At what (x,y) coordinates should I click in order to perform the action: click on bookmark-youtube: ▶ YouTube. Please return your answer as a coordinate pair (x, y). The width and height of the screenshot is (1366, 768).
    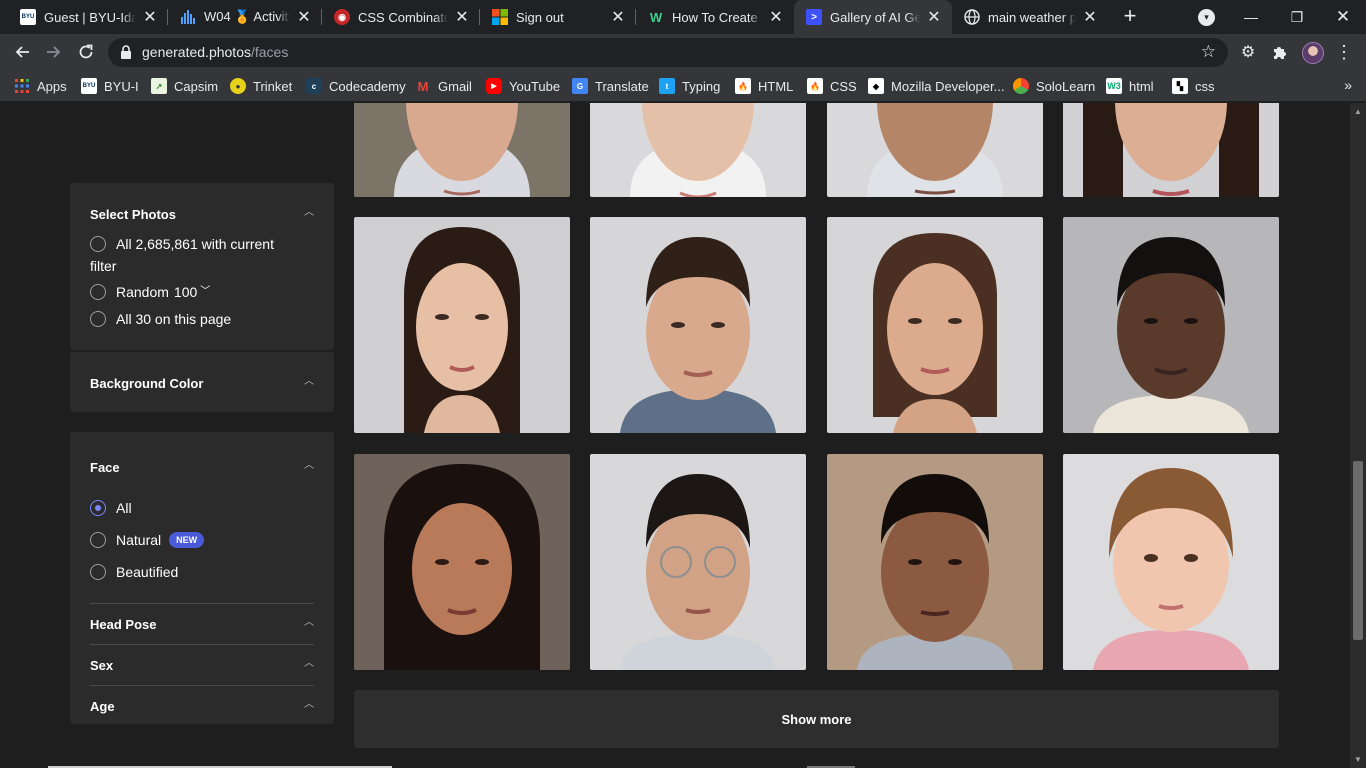
    Looking at the image, I should click on (523, 86).